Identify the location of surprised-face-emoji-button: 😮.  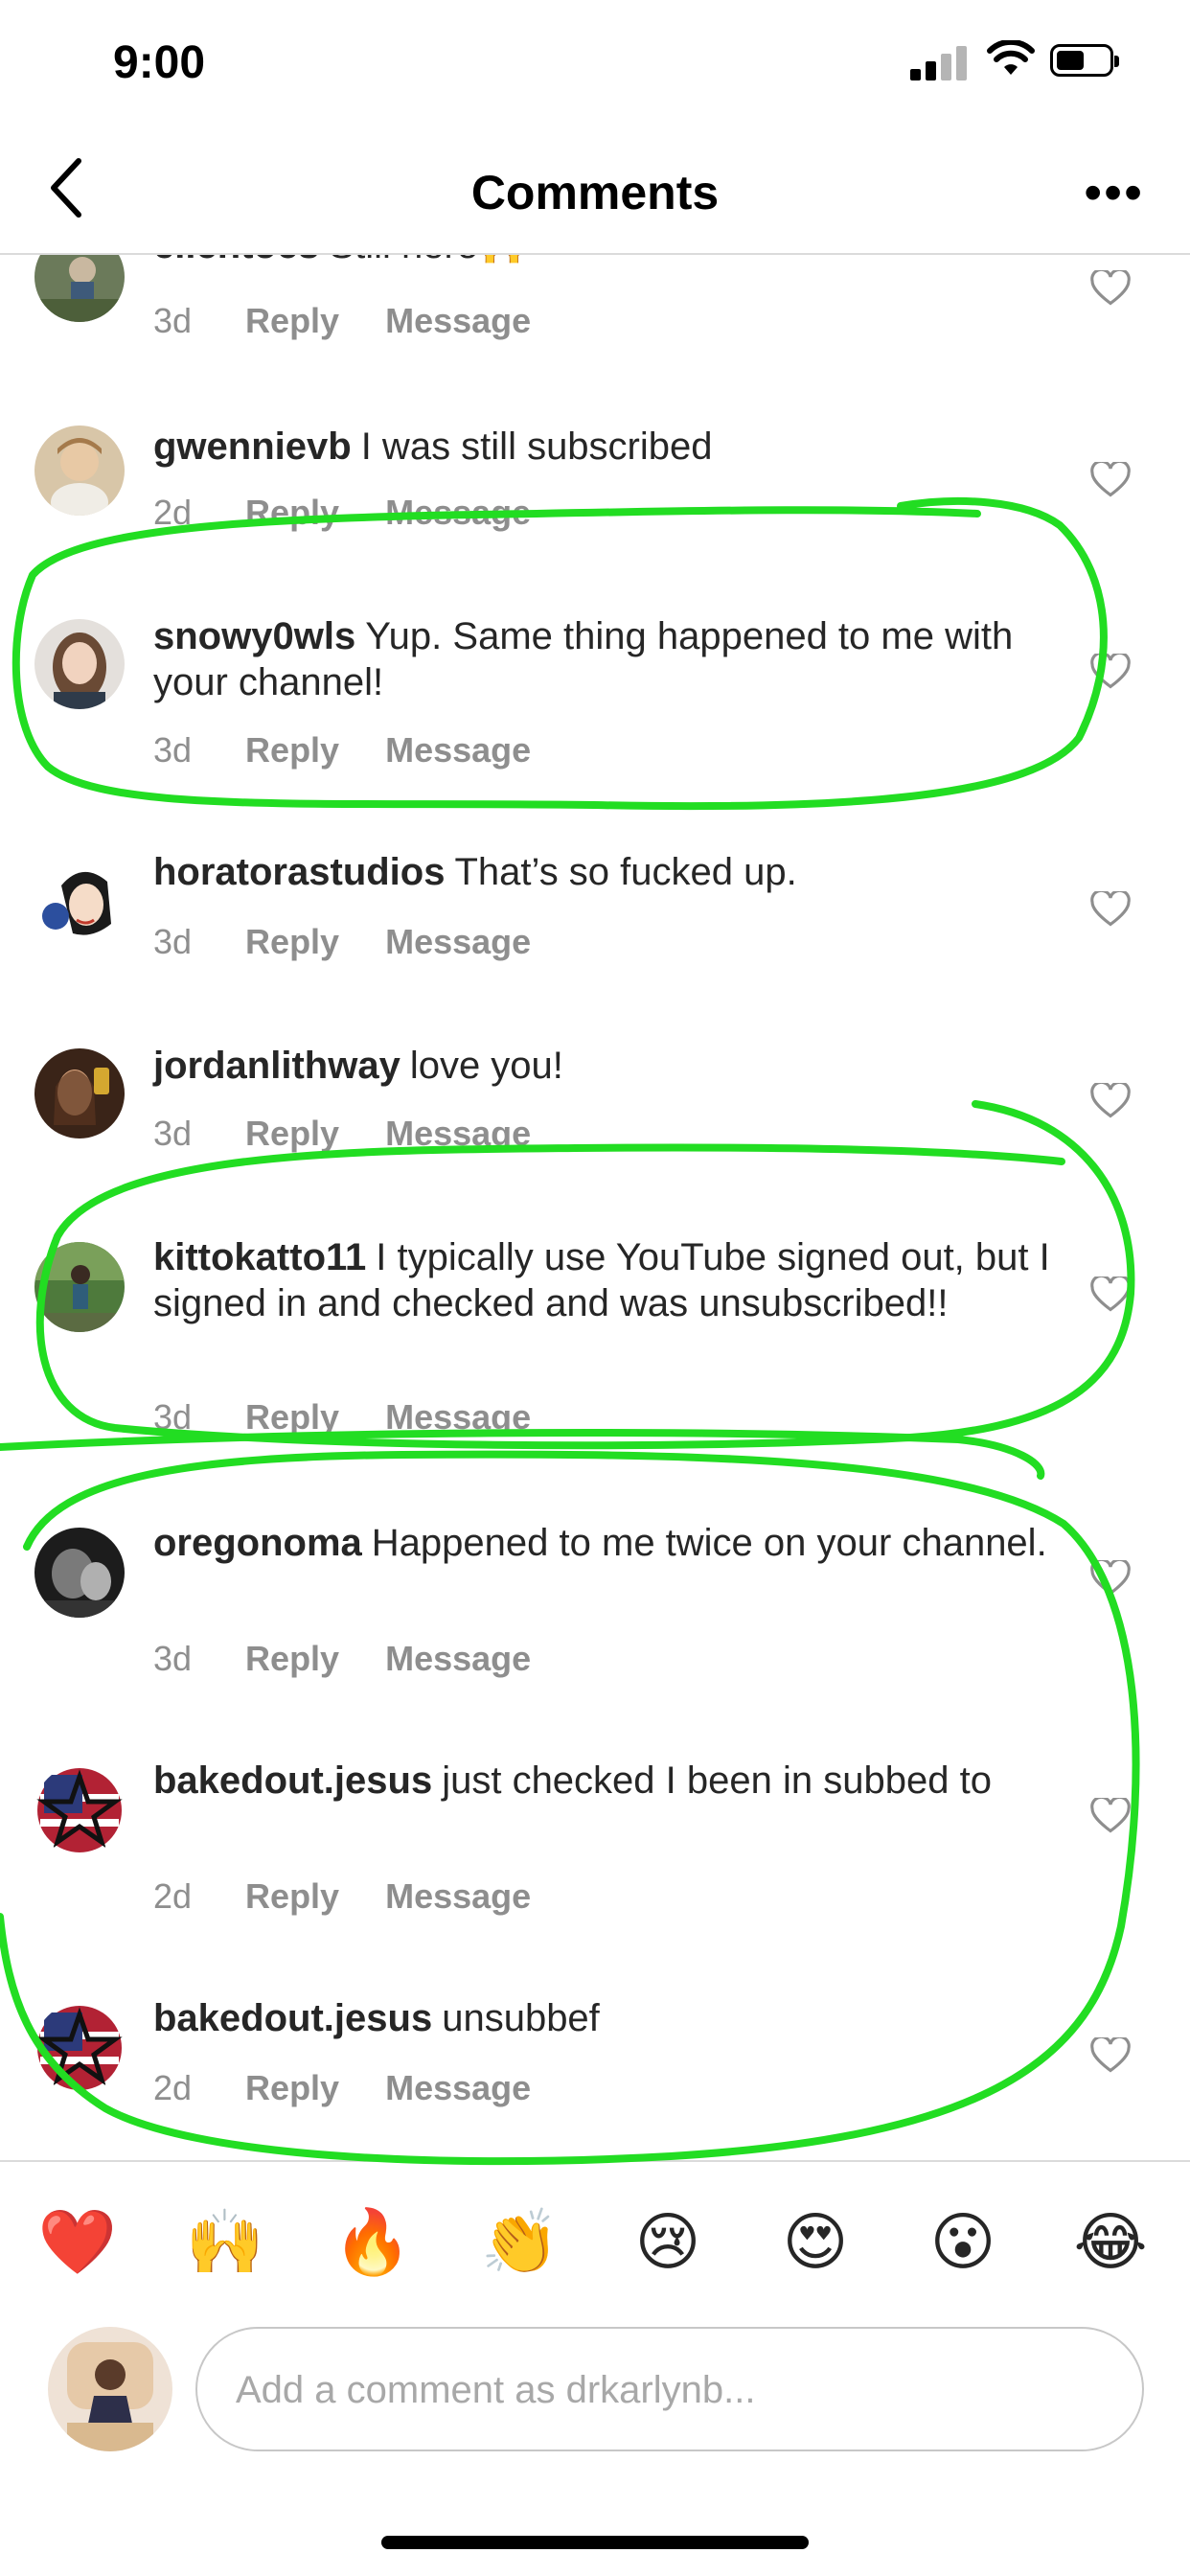
(963, 2242).